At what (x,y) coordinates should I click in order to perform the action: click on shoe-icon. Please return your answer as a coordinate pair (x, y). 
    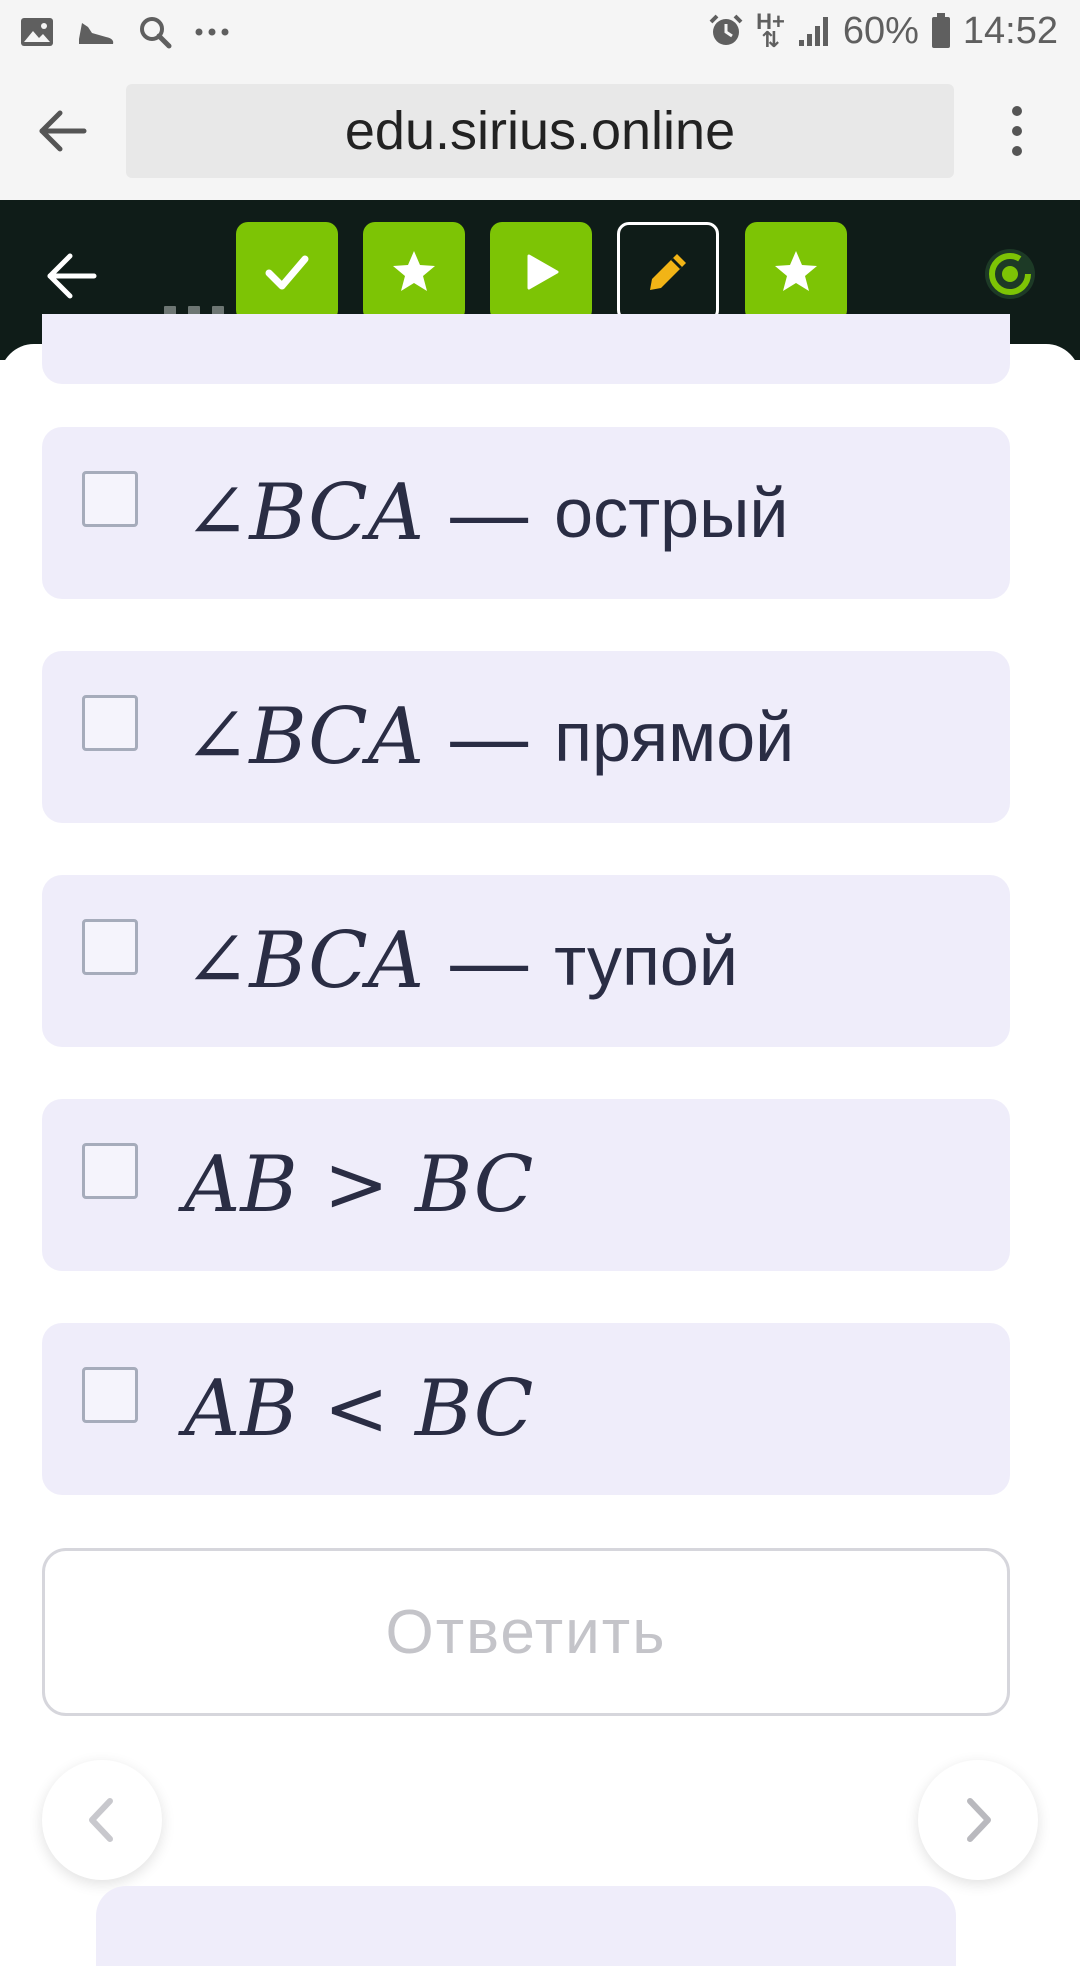
    Looking at the image, I should click on (96, 33).